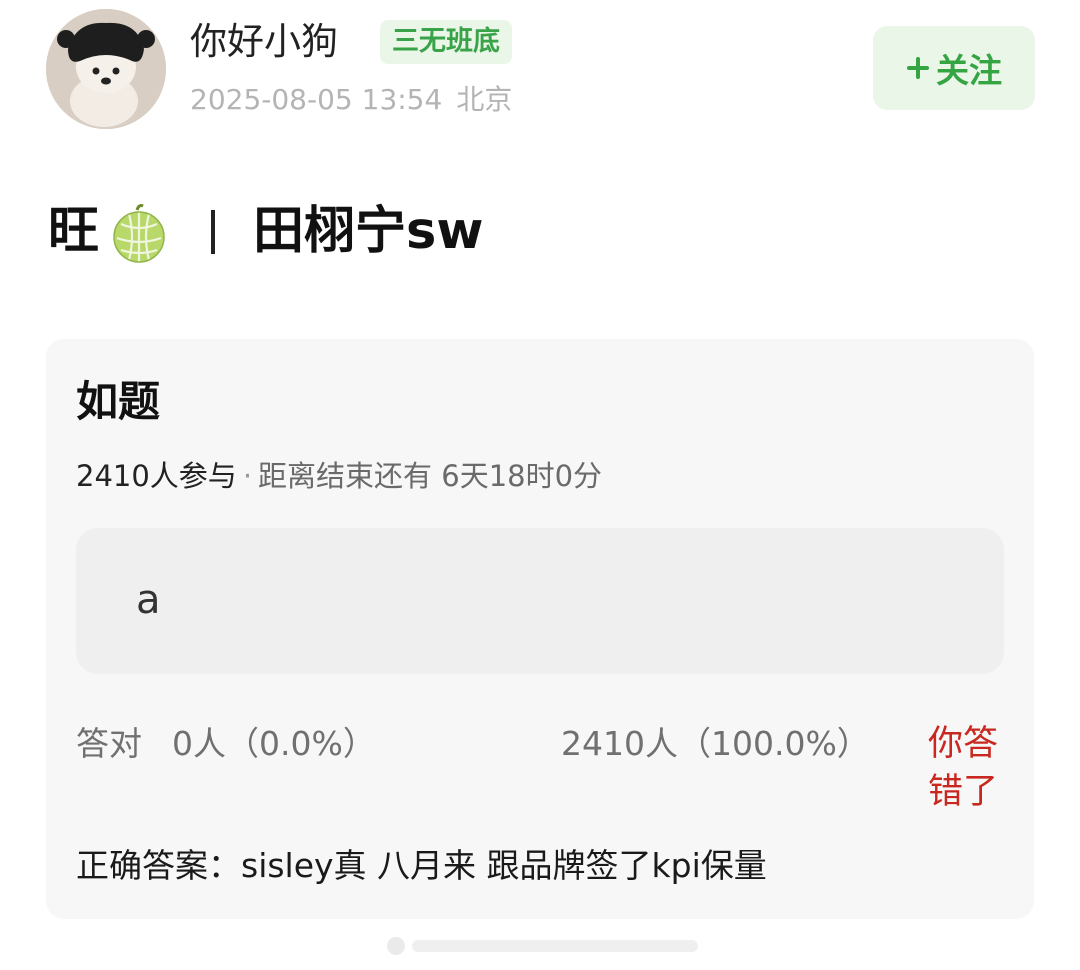  I want to click on post-location: 北京, so click(484, 99).